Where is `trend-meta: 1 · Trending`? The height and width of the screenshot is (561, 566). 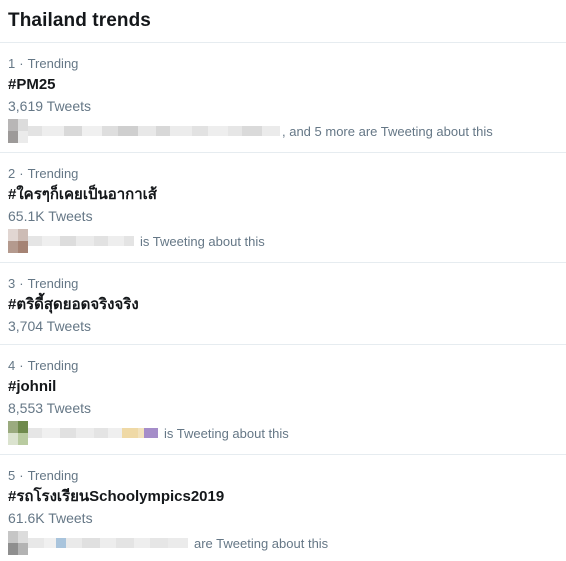
trend-meta: 1 · Trending is located at coordinates (287, 64).